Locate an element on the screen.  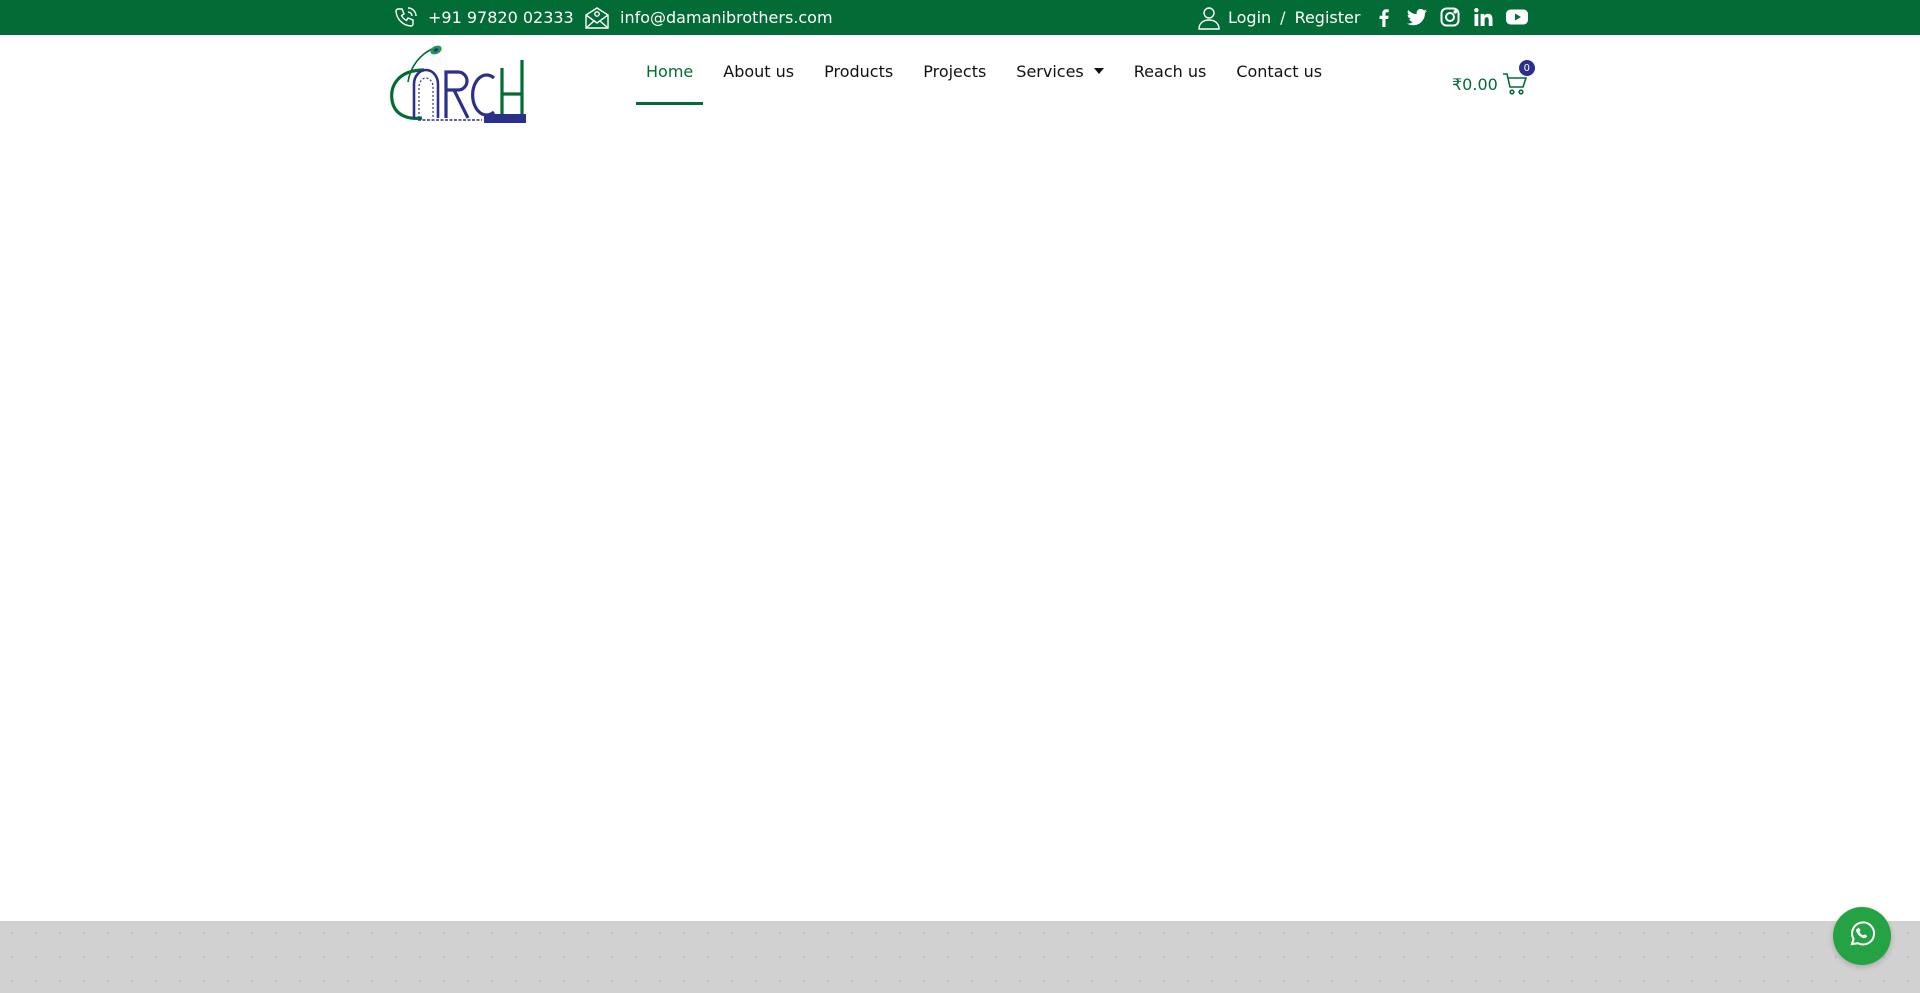
youtube-icon is located at coordinates (1516, 17).